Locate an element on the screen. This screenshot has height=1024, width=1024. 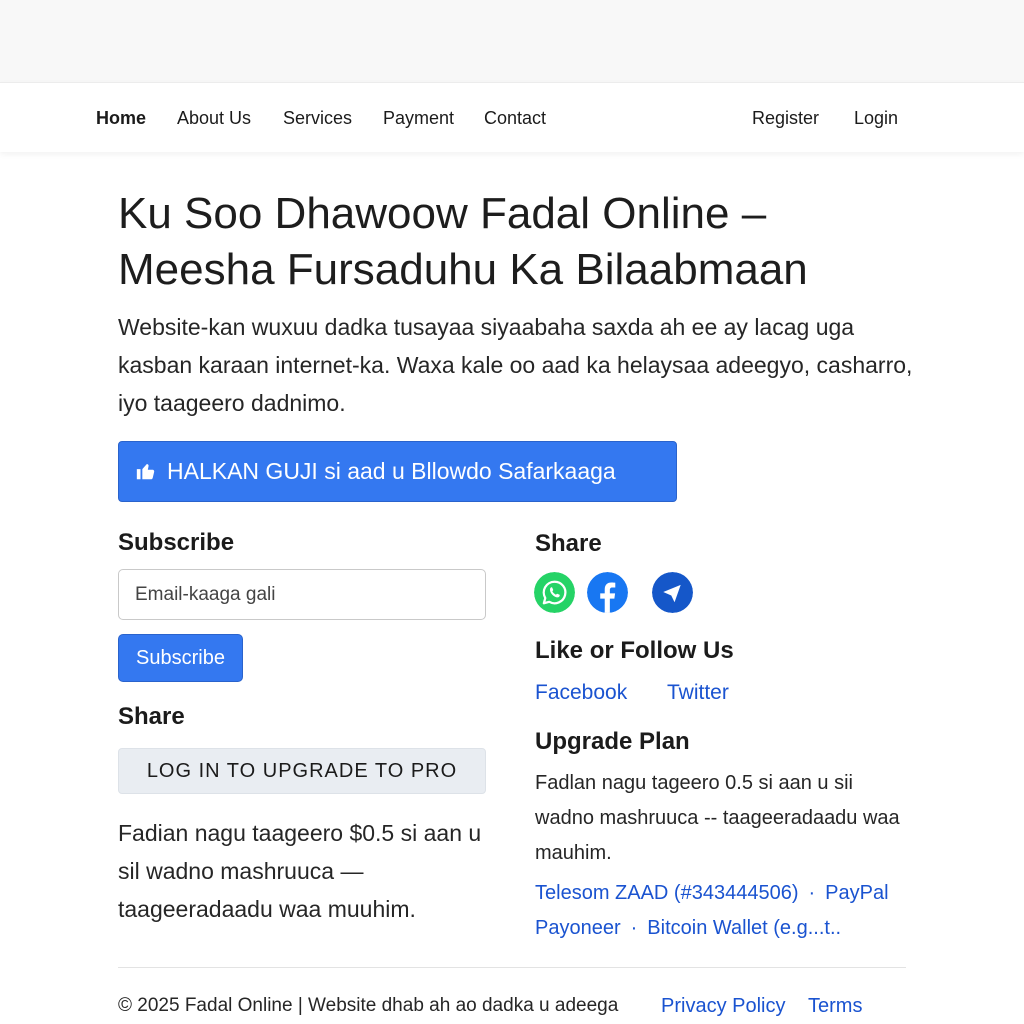
payment-methods-row-2: Payoneer · Bitcoin Wallet (e.g...t.. is located at coordinates (688, 928).